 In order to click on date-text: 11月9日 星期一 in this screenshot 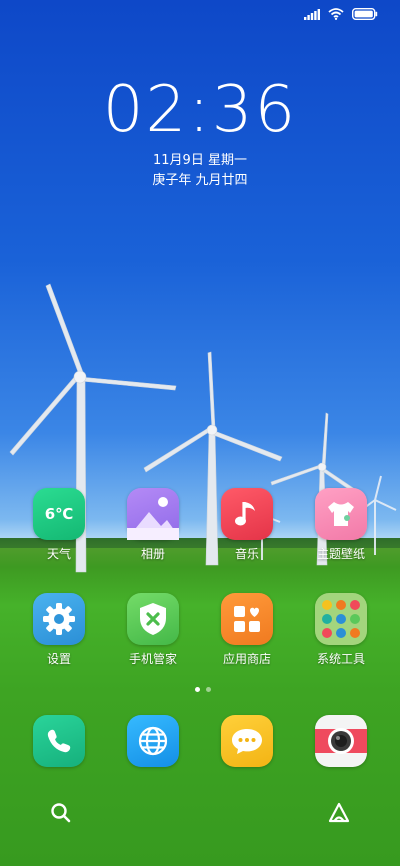, I will do `click(200, 160)`.